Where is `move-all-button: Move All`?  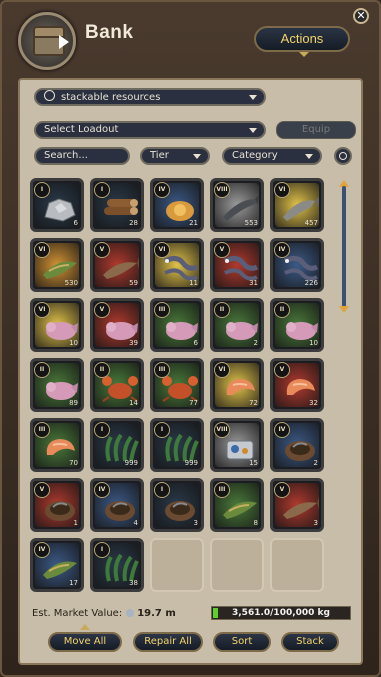
move-all-button: Move All is located at coordinates (85, 642).